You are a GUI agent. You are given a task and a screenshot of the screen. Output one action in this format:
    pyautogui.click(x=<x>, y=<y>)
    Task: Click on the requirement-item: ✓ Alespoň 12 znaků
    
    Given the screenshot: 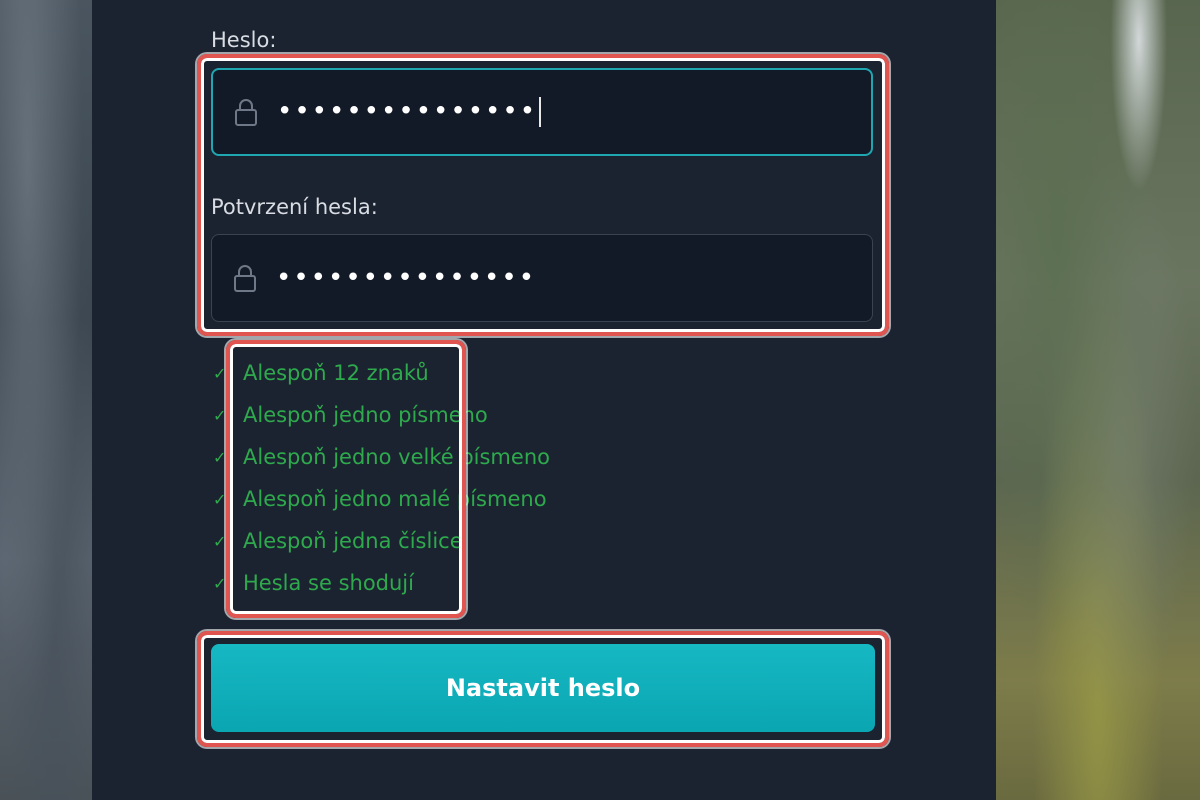 What is the action you would take?
    pyautogui.click(x=381, y=373)
    